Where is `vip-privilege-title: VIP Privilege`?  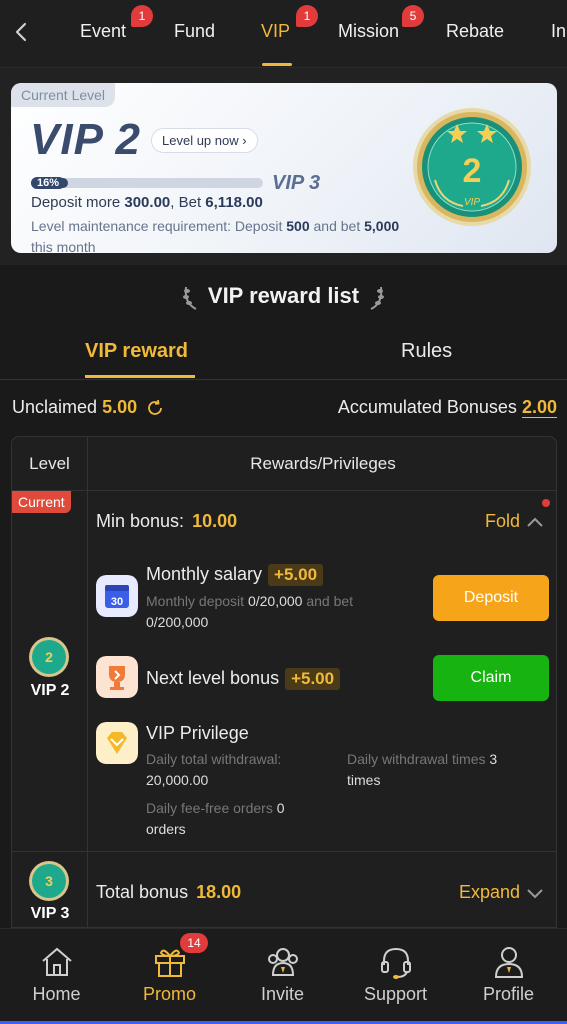
vip-privilege-title: VIP Privilege is located at coordinates (197, 733).